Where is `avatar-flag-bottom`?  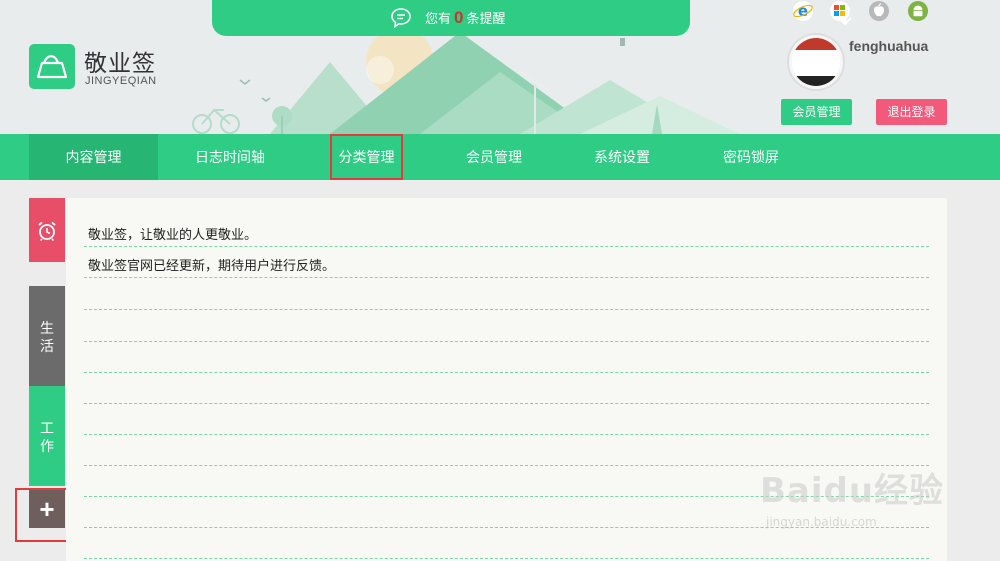 avatar-flag-bottom is located at coordinates (816, 81).